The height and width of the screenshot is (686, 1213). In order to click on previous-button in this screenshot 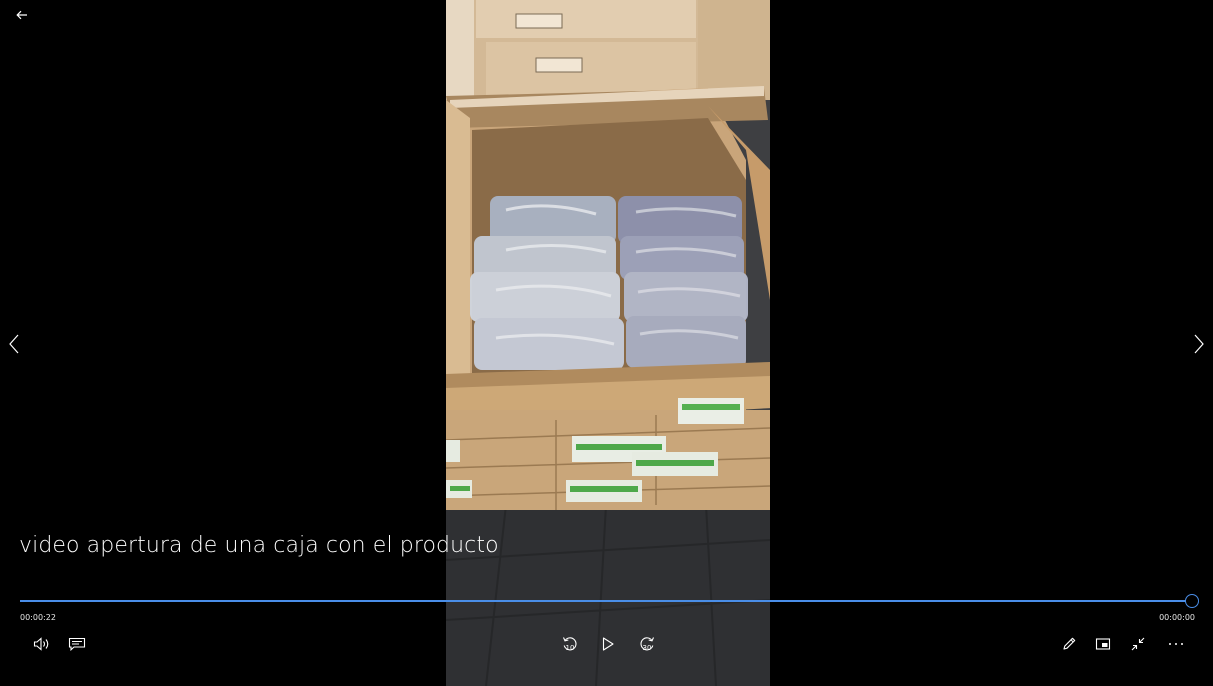, I will do `click(14, 344)`.